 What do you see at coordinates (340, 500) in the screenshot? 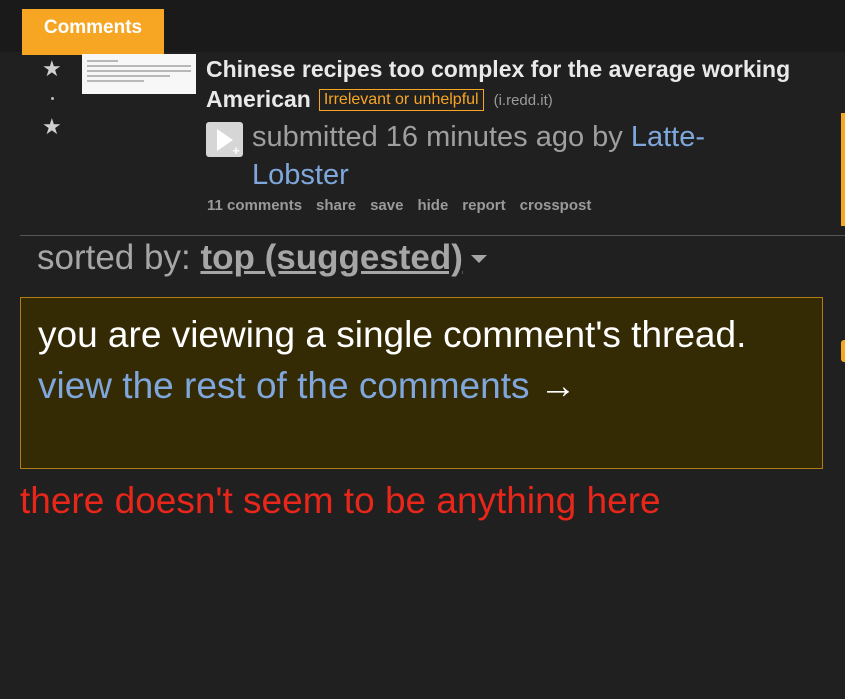
I see `empty-state-message: there doesn't seem to be anything here` at bounding box center [340, 500].